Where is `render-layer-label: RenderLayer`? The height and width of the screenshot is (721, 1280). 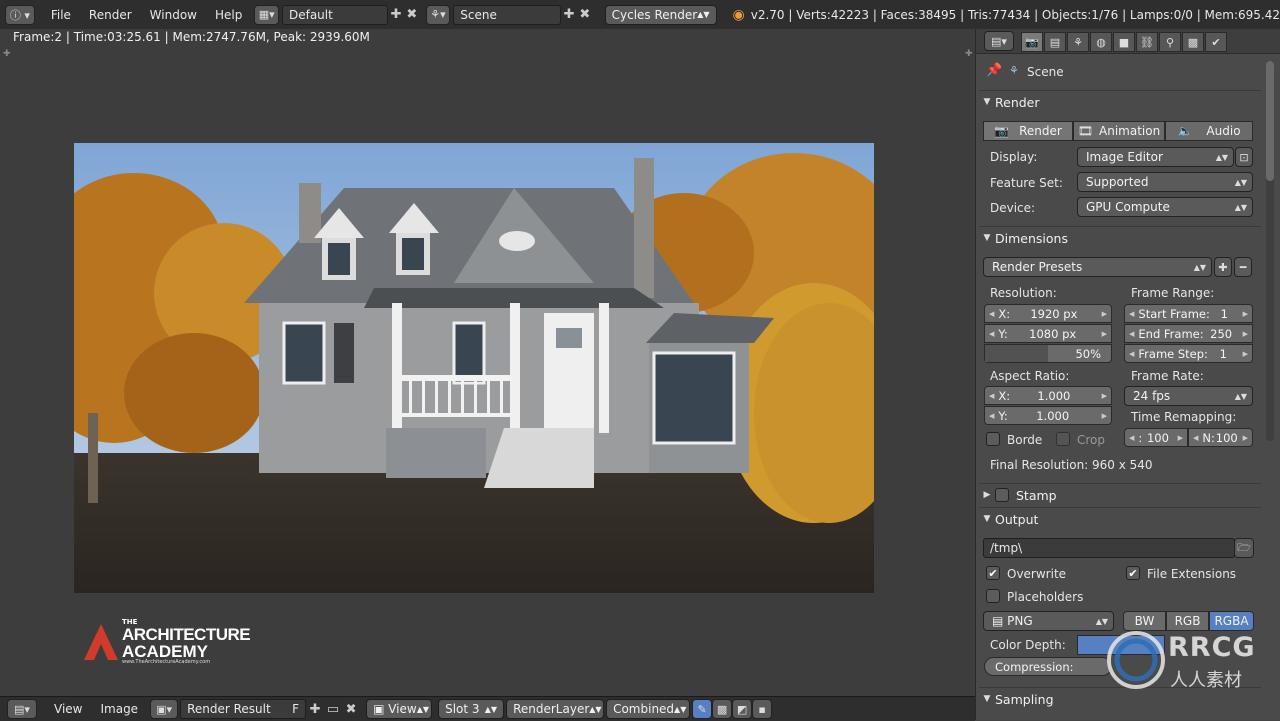 render-layer-label: RenderLayer is located at coordinates (551, 709).